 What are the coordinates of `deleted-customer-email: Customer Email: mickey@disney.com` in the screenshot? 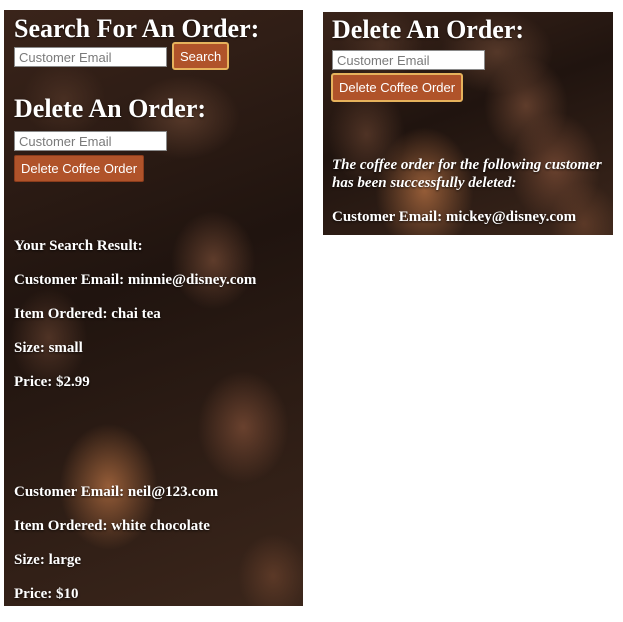 It's located at (454, 217).